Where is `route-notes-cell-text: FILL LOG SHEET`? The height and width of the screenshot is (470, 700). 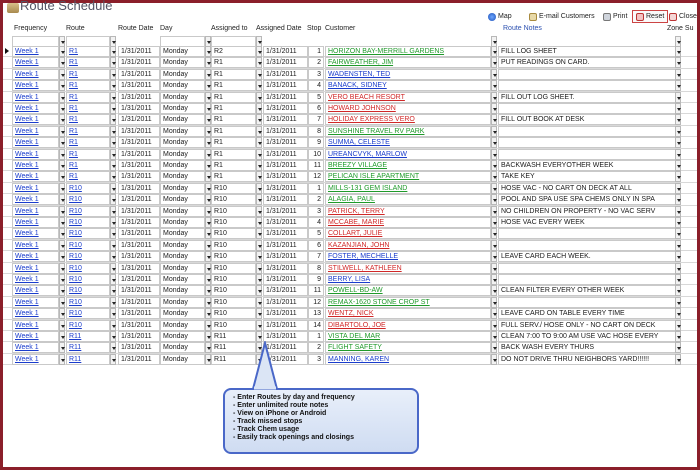
route-notes-cell-text: FILL LOG SHEET is located at coordinates (529, 51).